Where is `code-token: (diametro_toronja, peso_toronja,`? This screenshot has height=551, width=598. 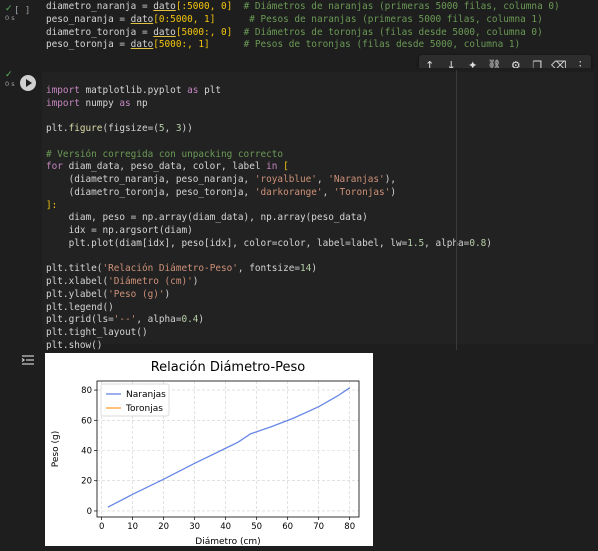 code-token: (diametro_toronja, peso_toronja, is located at coordinates (150, 192).